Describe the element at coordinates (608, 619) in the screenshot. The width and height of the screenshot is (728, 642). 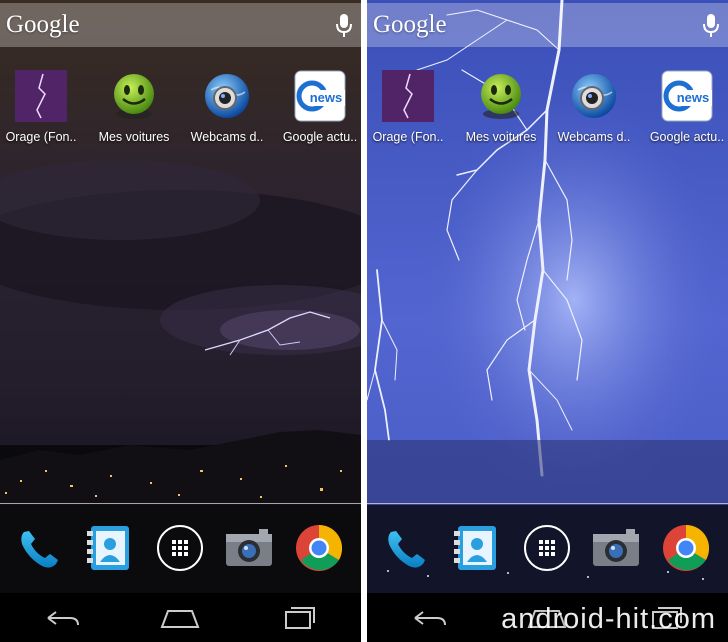
I see `watermark: android-hit.com` at that location.